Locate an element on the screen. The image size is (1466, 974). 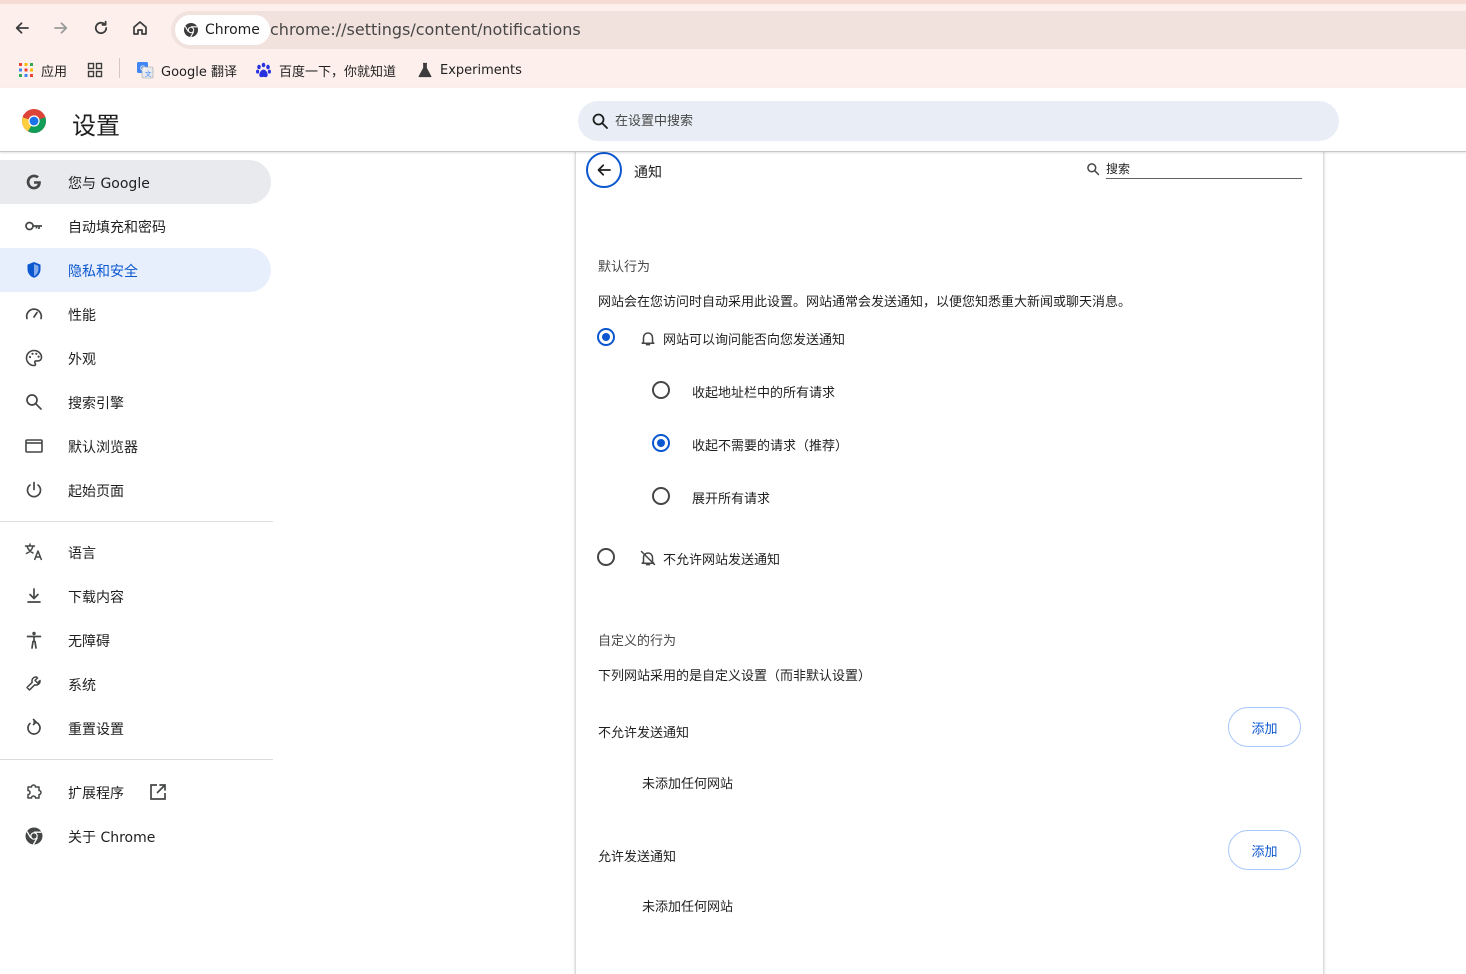
key-icon is located at coordinates (34, 226).